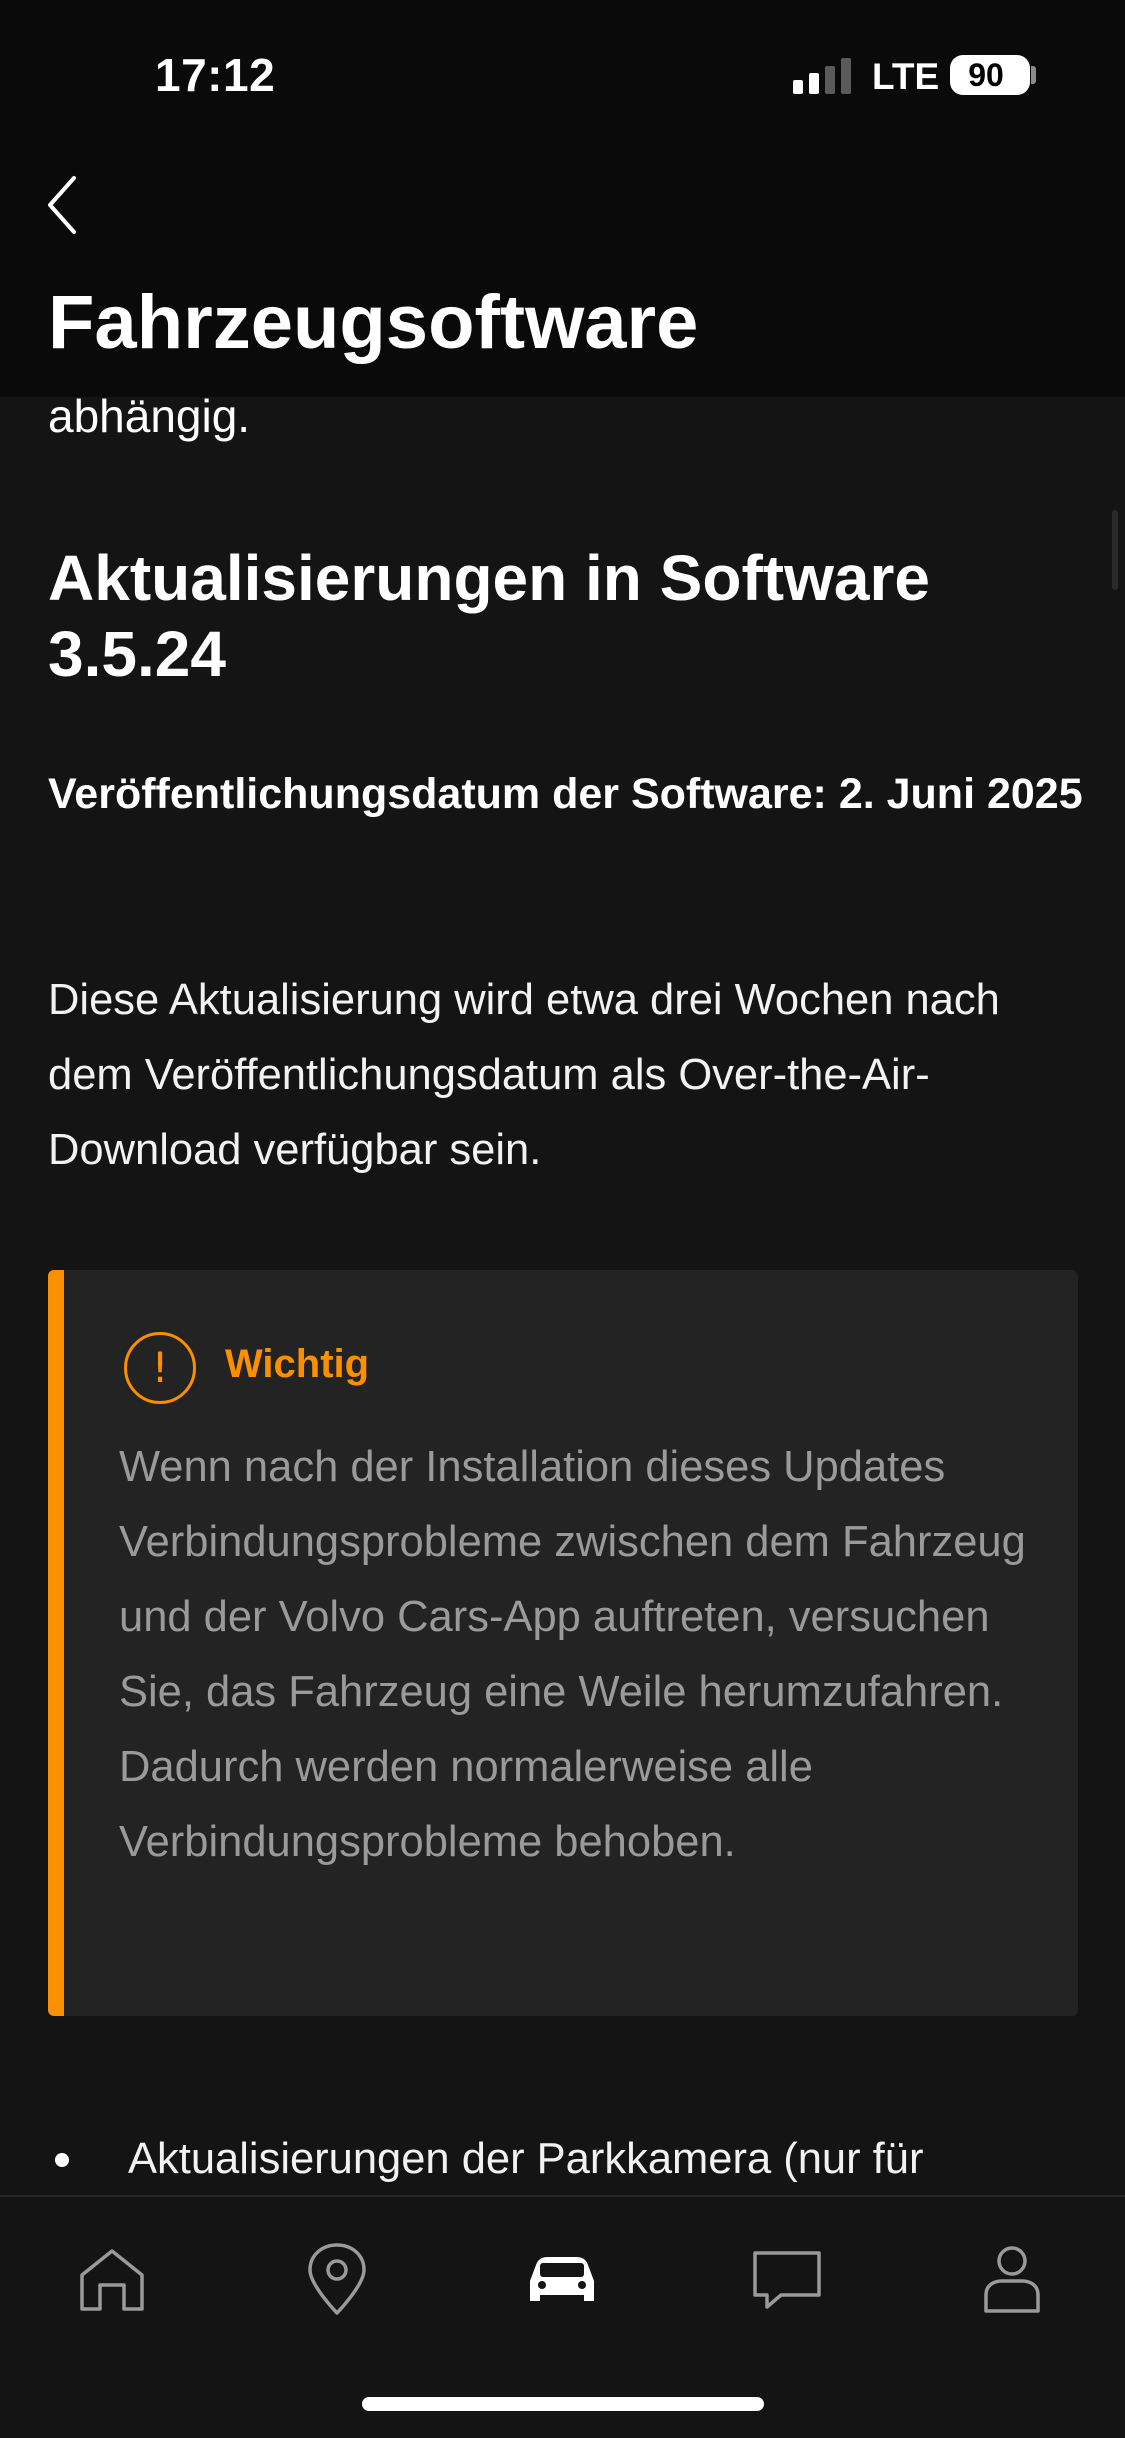  I want to click on location-pin-icon, so click(337, 2279).